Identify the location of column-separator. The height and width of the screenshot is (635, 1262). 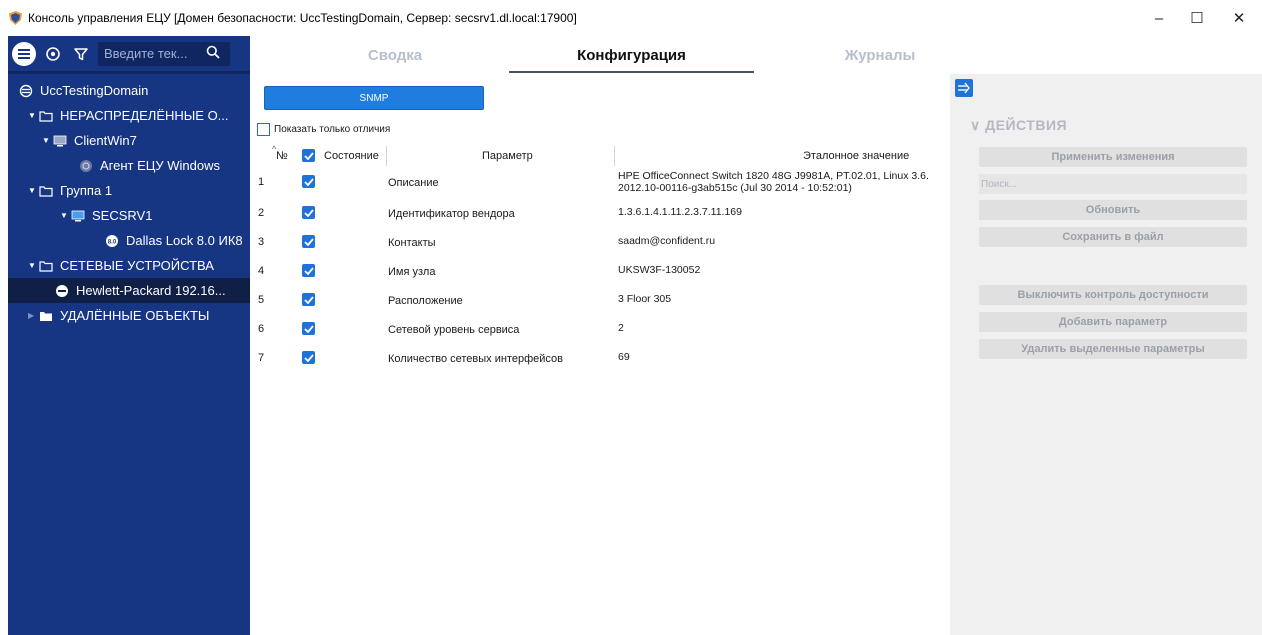
(386, 156).